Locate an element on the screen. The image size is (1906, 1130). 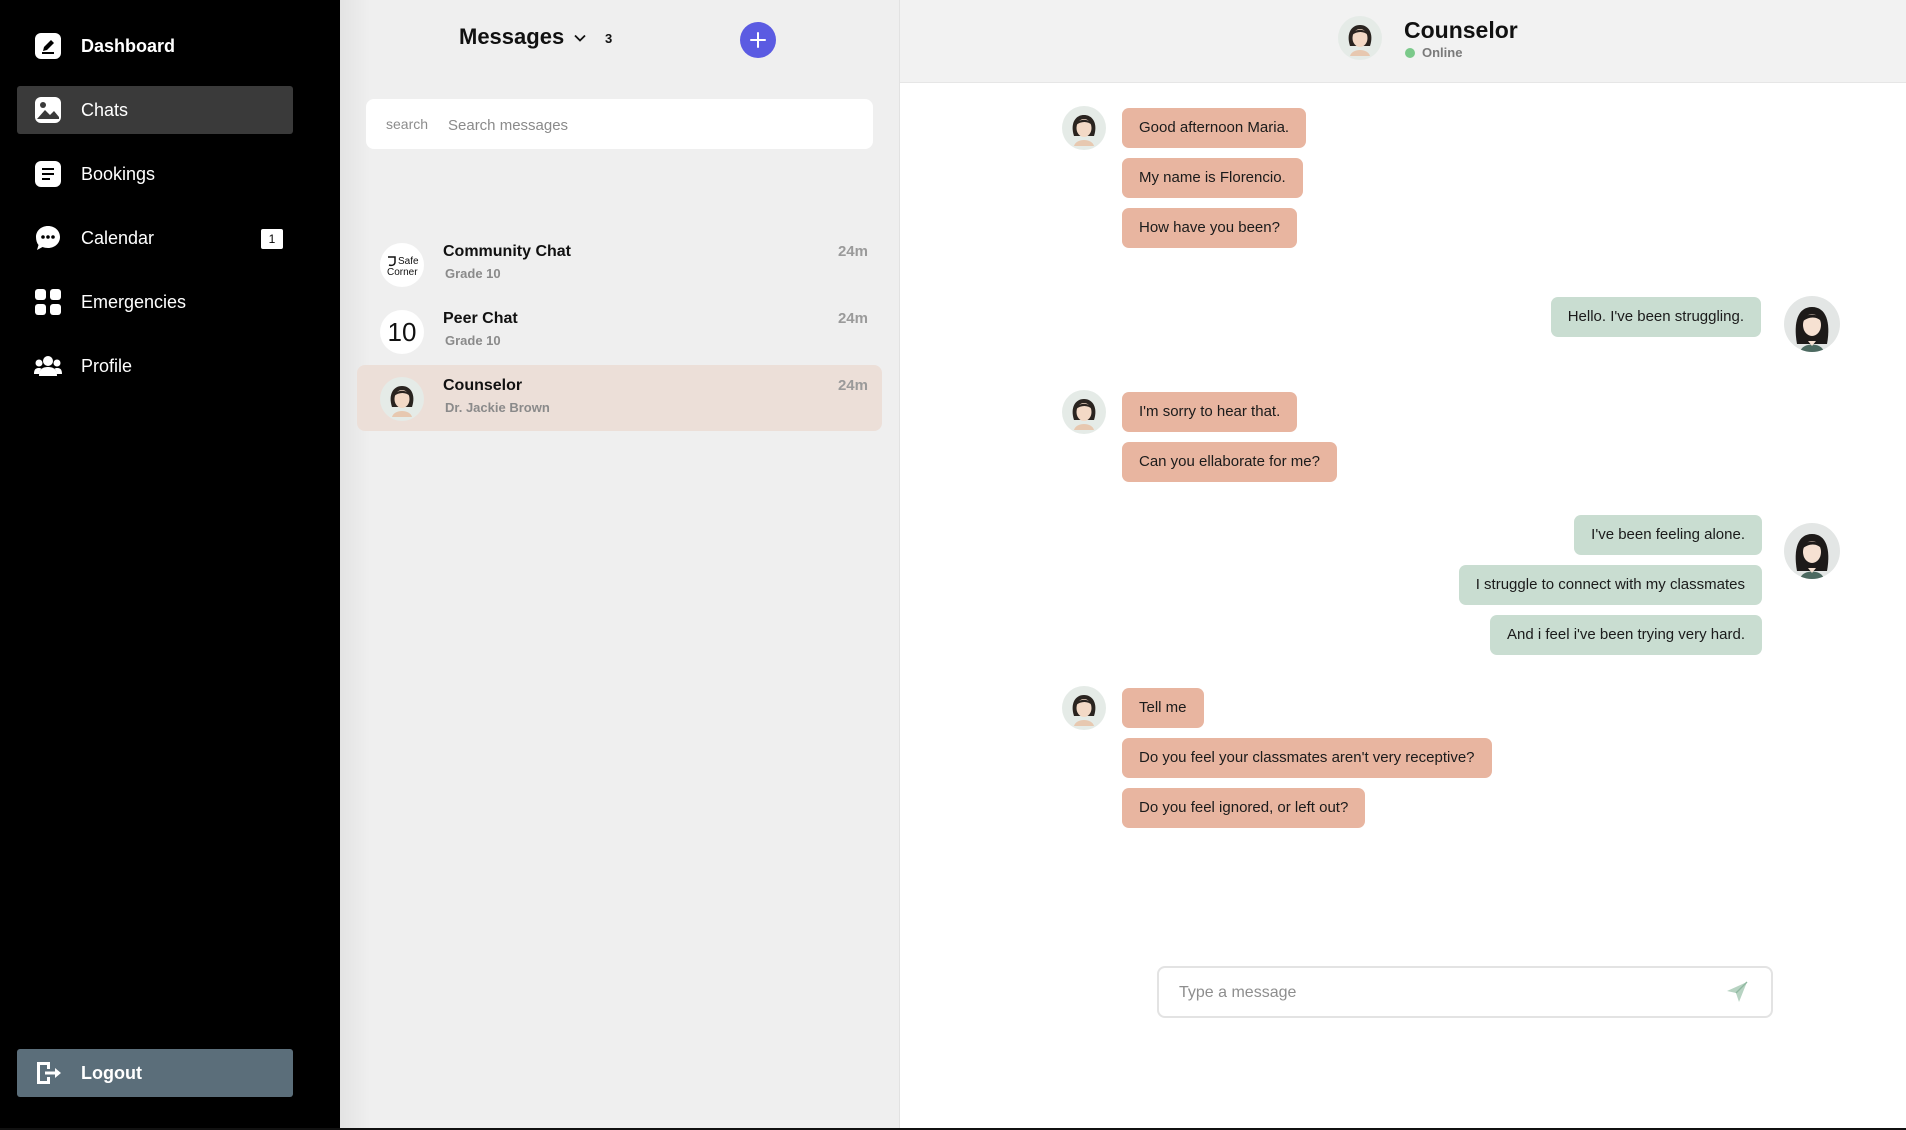
logout-button: Logout is located at coordinates (155, 1073).